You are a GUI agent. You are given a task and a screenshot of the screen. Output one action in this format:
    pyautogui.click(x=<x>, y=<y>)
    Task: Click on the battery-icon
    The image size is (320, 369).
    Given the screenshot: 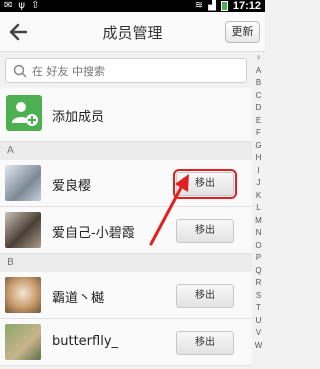 What is the action you would take?
    pyautogui.click(x=224, y=6)
    